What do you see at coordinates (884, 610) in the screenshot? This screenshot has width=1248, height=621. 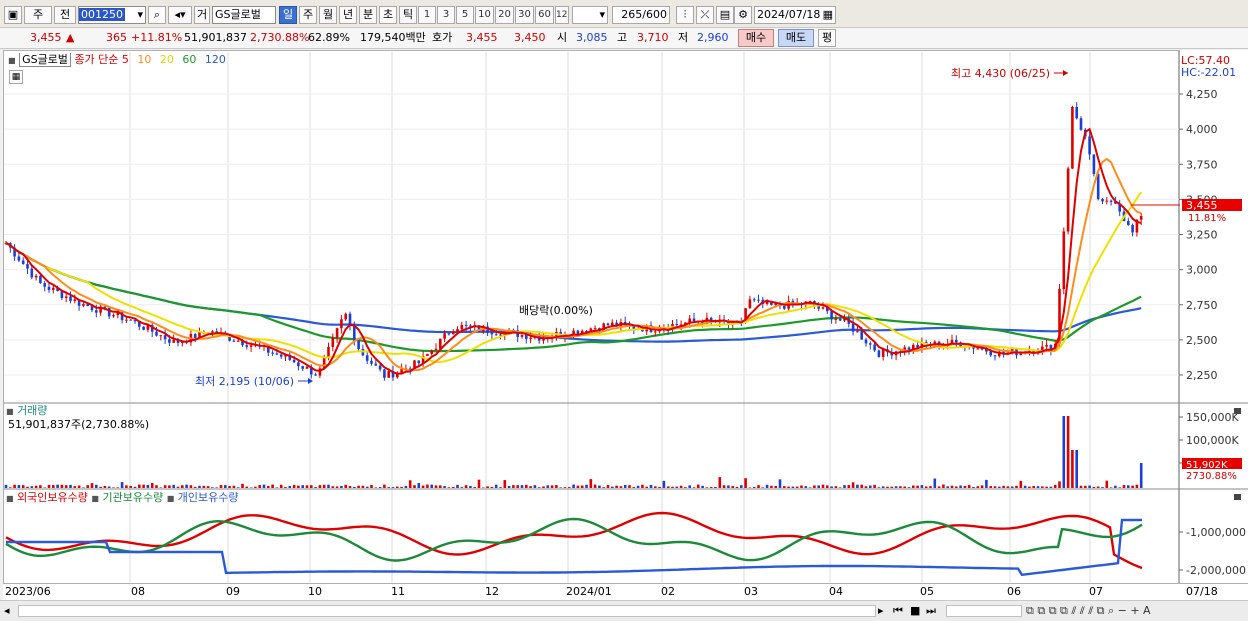 I see `scroll-right-icon: ▸` at bounding box center [884, 610].